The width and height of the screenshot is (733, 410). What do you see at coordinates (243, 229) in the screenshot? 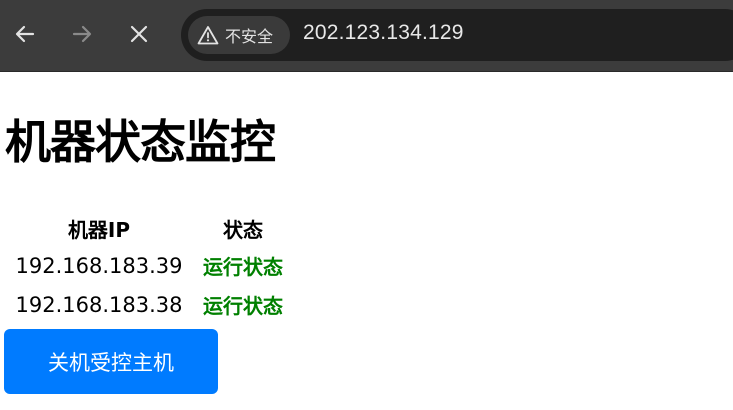
I see `column-header-status: 状态` at bounding box center [243, 229].